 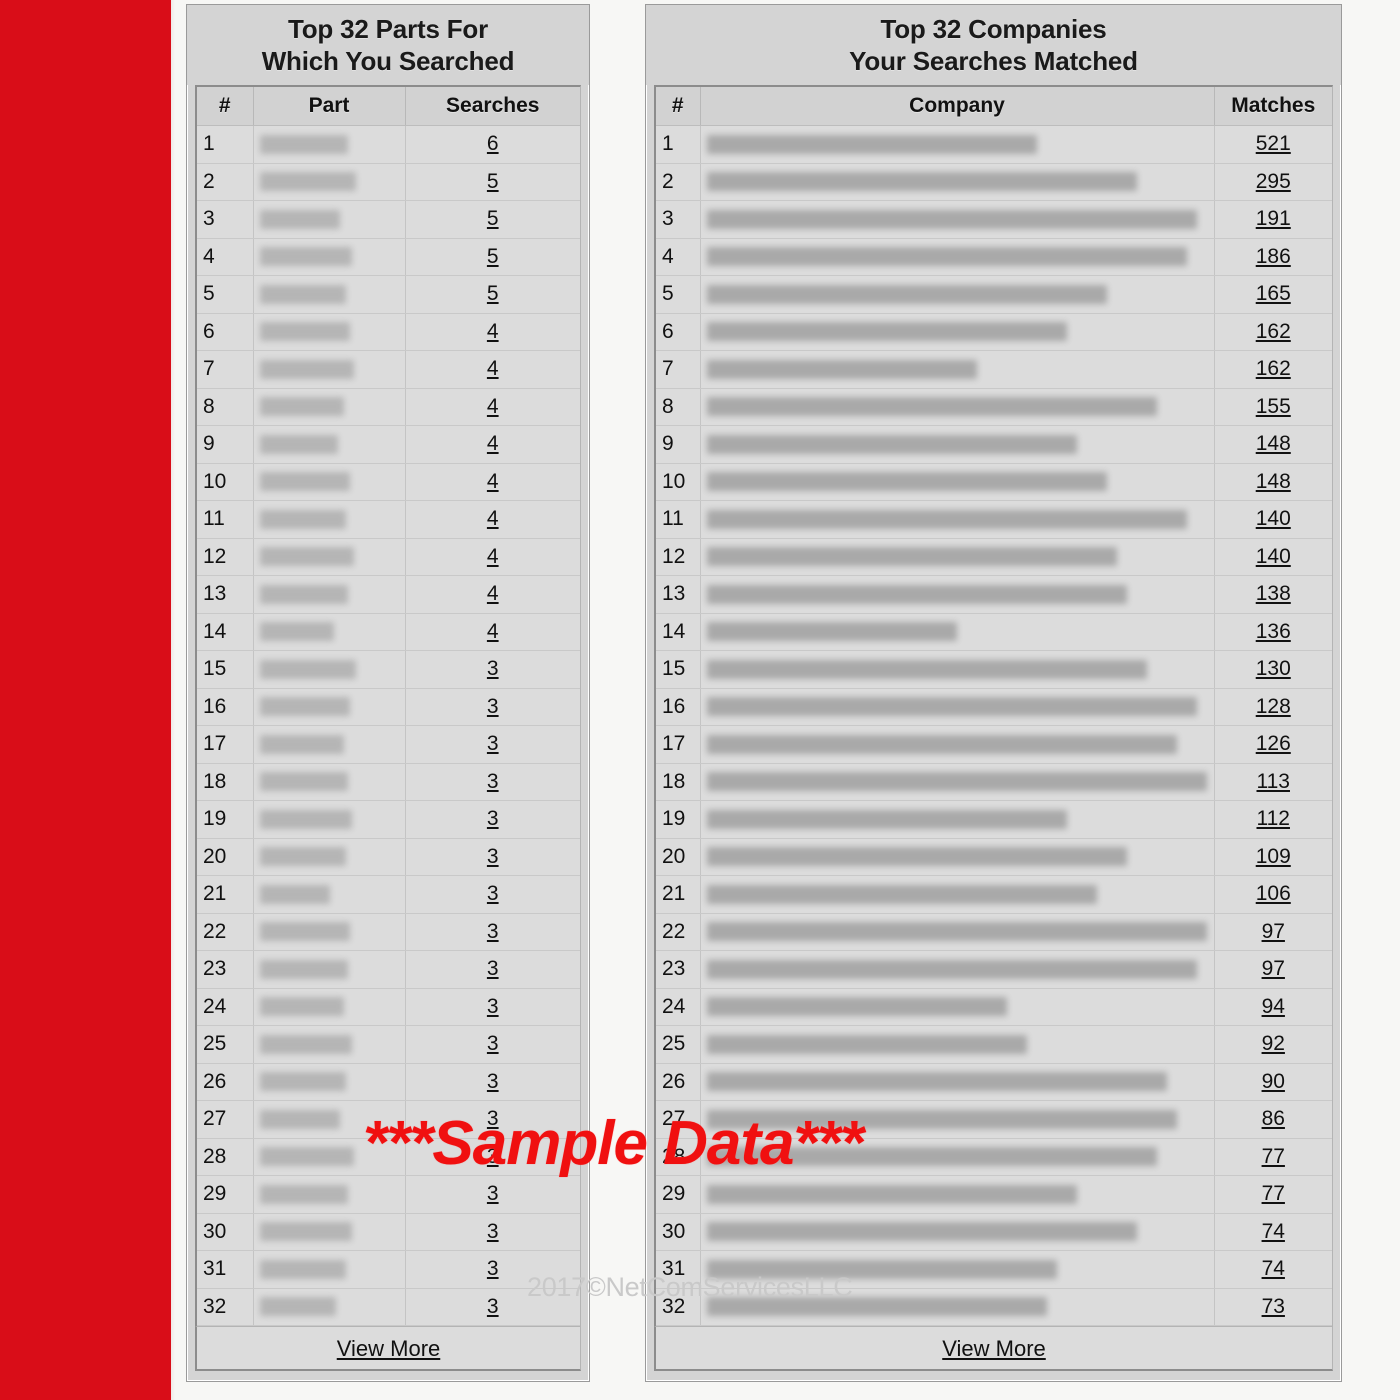 I want to click on matches-cell: 90, so click(x=1273, y=1082).